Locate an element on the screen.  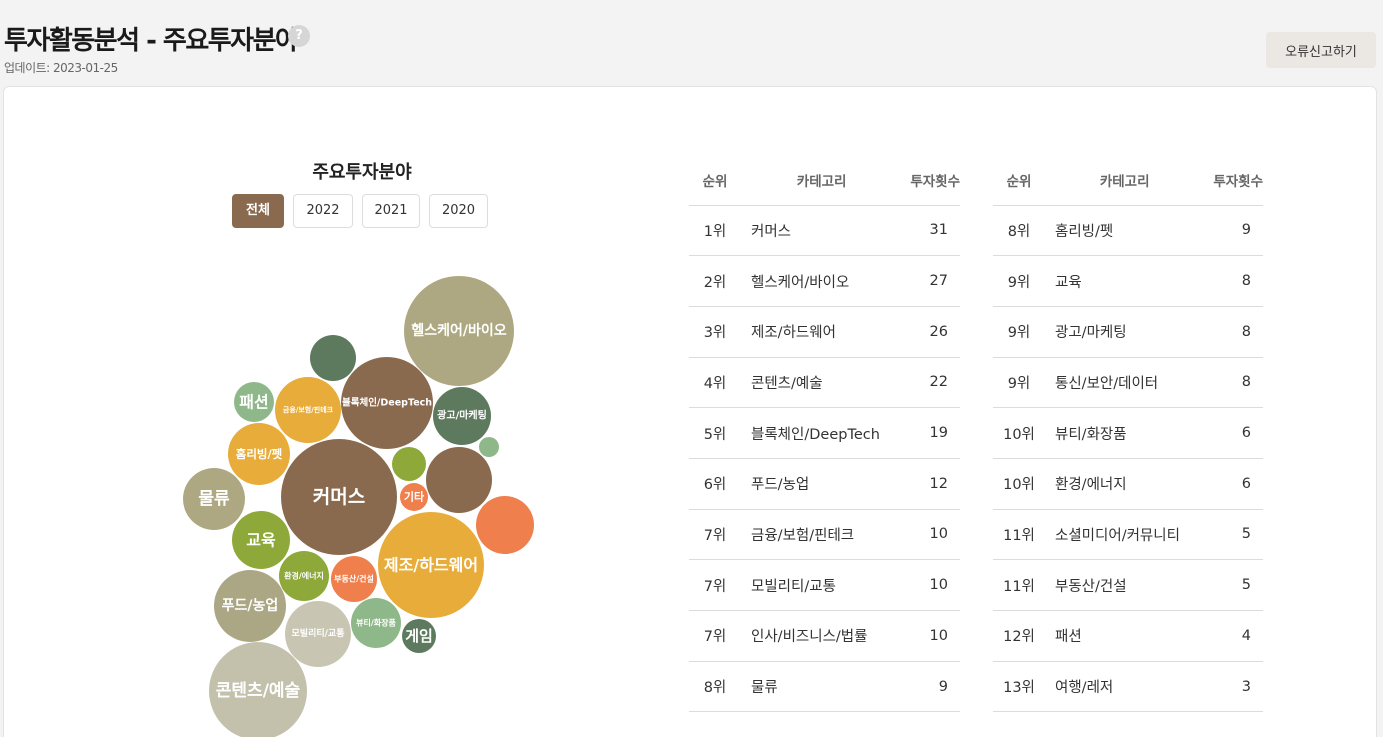
category-cell: 인사/비즈니스/법률 is located at coordinates (822, 636).